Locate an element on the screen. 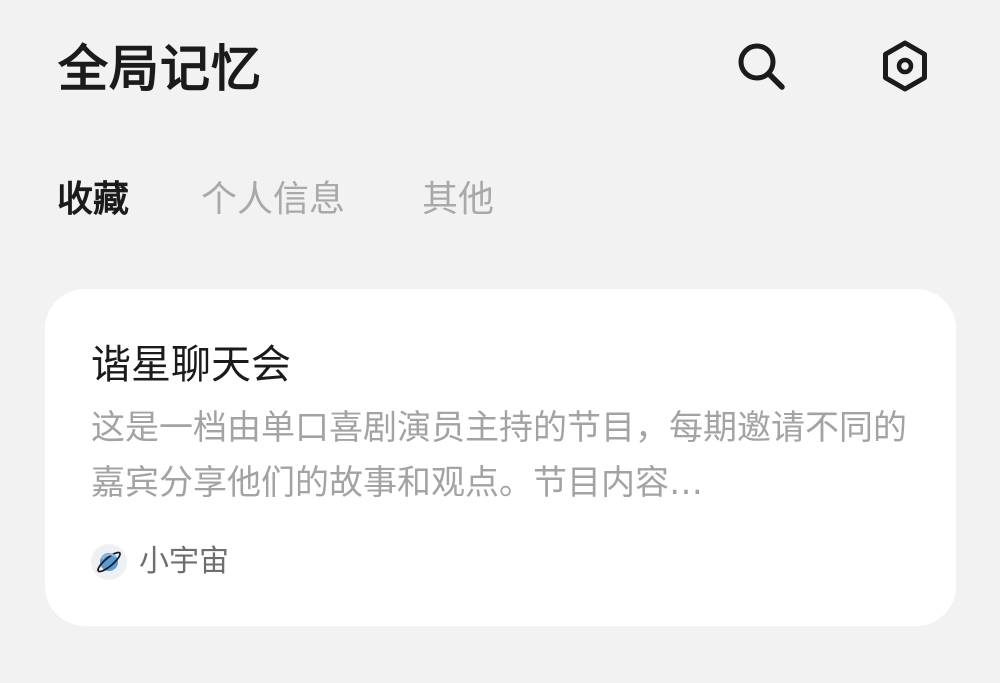 The image size is (1000, 683). tab-favorites: 收藏 is located at coordinates (93, 200).